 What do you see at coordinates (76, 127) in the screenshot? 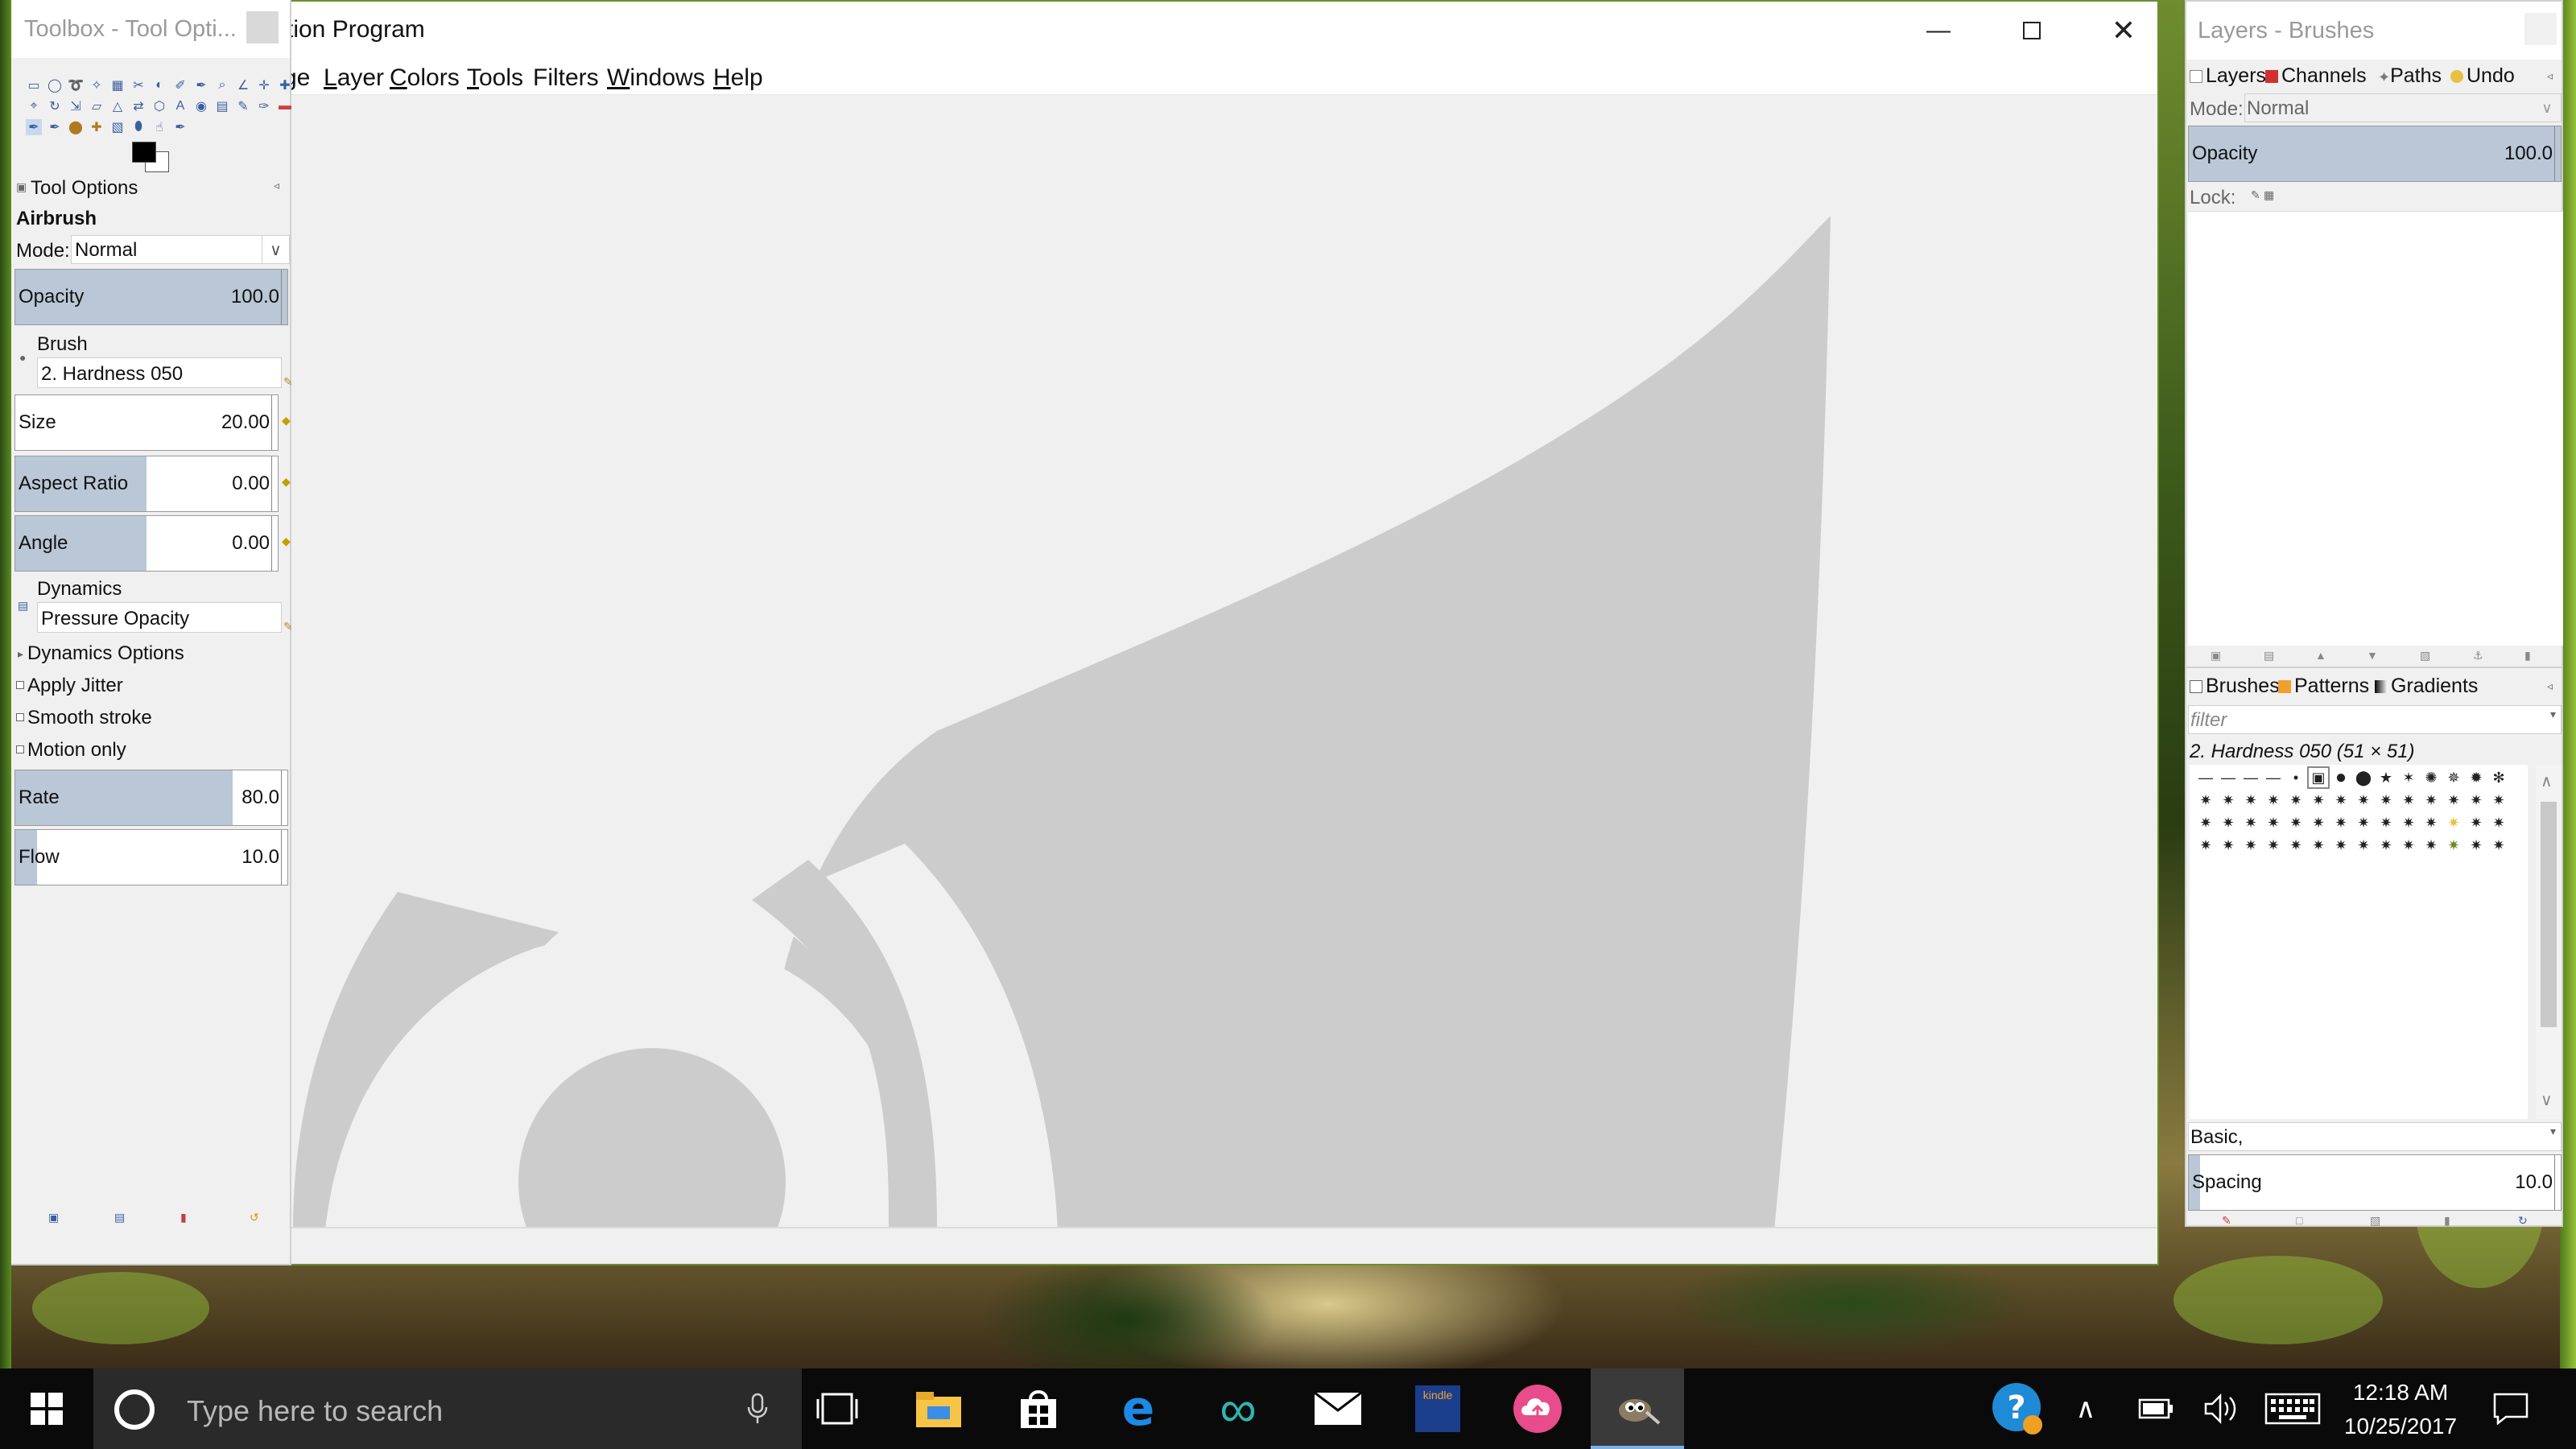
I see `clone-icon: ⬤` at bounding box center [76, 127].